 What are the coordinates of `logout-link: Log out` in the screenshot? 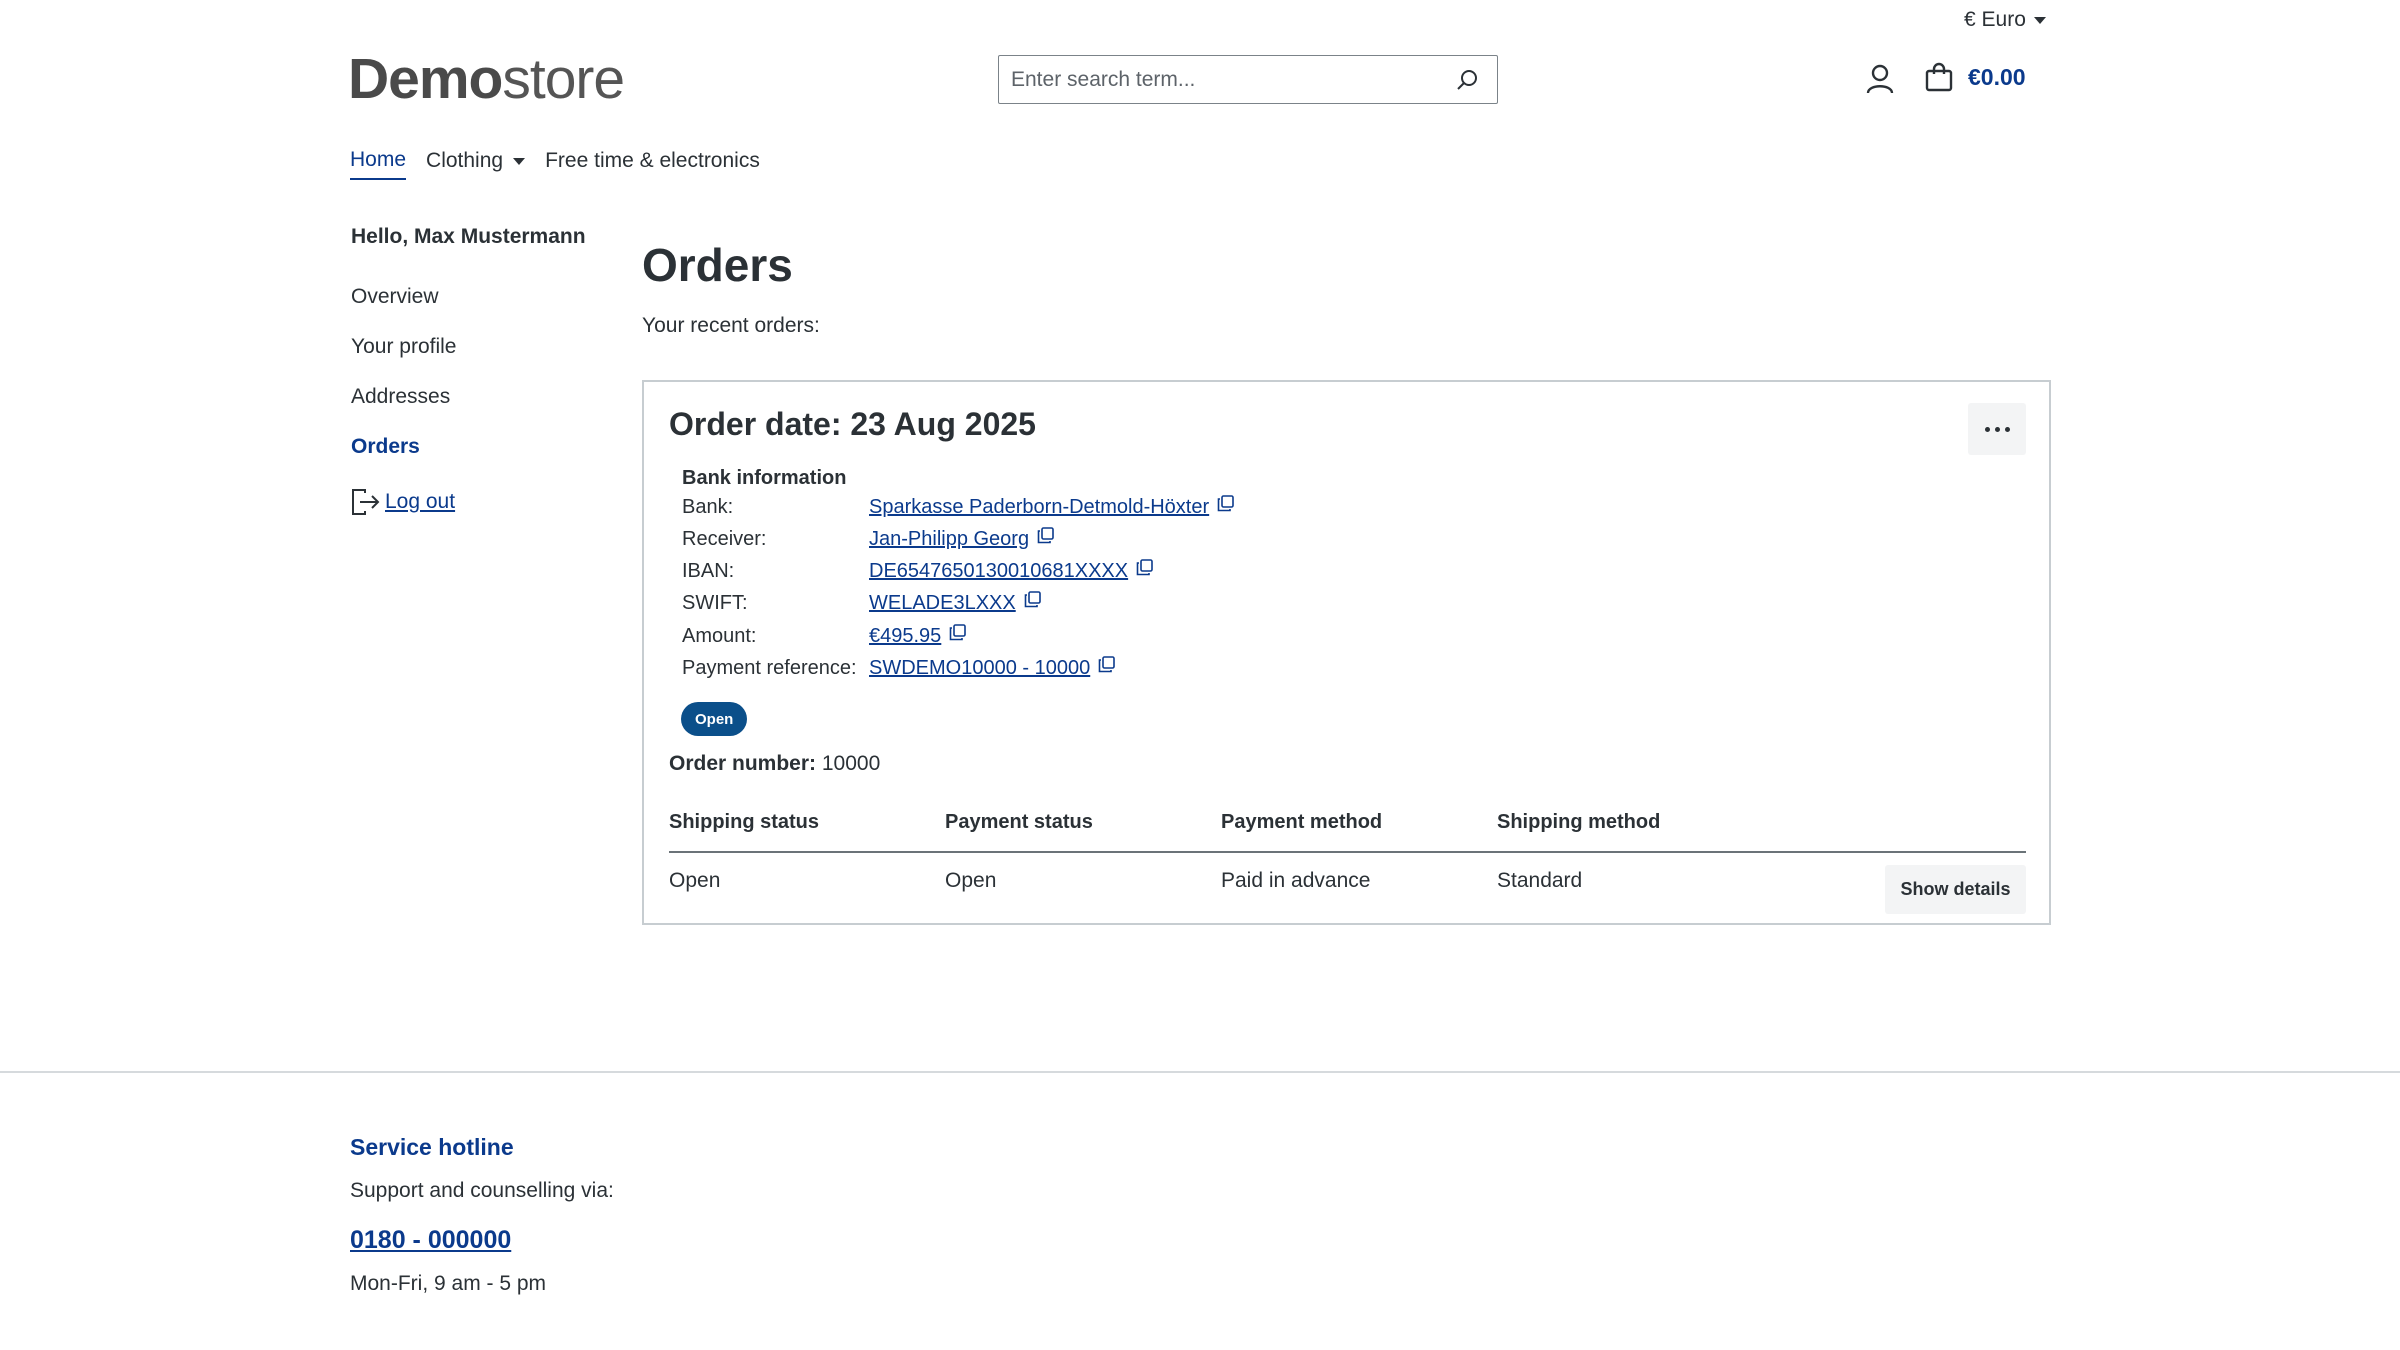 It's located at (403, 502).